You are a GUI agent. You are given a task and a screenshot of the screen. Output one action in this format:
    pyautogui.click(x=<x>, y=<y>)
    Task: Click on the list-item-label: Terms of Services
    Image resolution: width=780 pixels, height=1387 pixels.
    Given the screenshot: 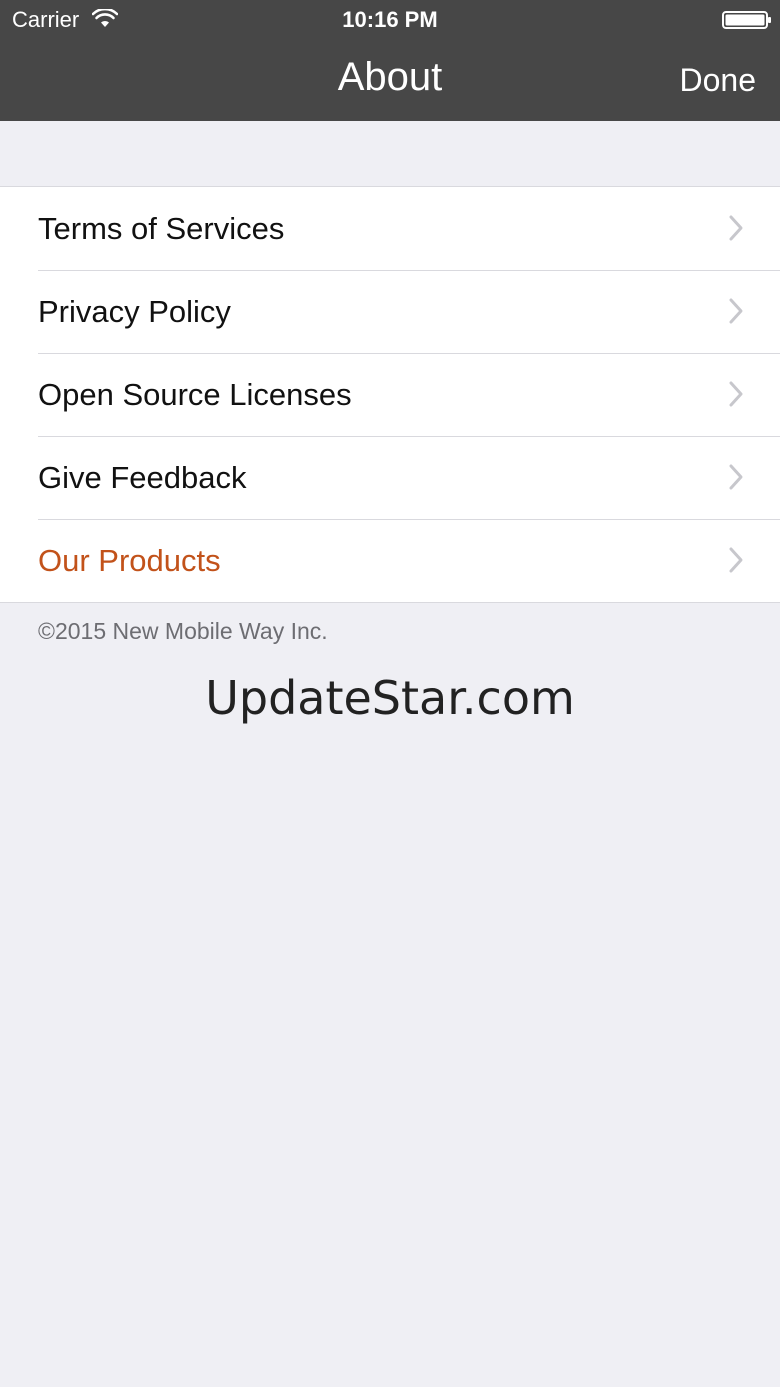 What is the action you would take?
    pyautogui.click(x=161, y=228)
    